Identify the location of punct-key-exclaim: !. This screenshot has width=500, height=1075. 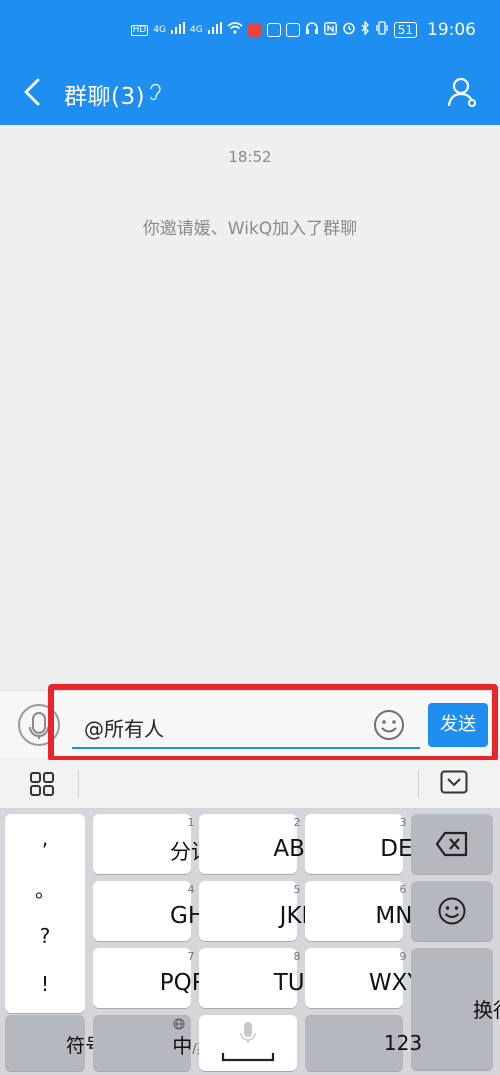
(45, 984).